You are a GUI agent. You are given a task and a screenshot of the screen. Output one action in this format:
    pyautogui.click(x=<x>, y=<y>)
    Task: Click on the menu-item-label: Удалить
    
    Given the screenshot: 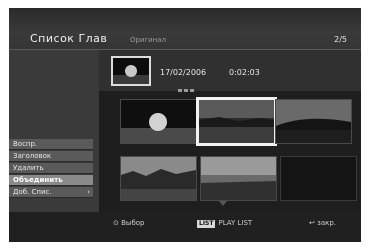 What is the action you would take?
    pyautogui.click(x=28, y=168)
    